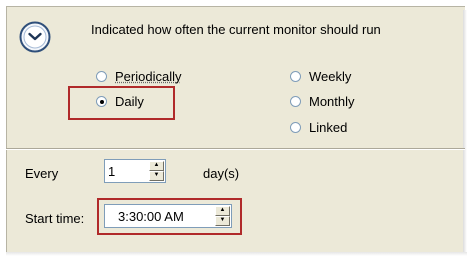  I want to click on start-time-highlight-box, so click(169, 216).